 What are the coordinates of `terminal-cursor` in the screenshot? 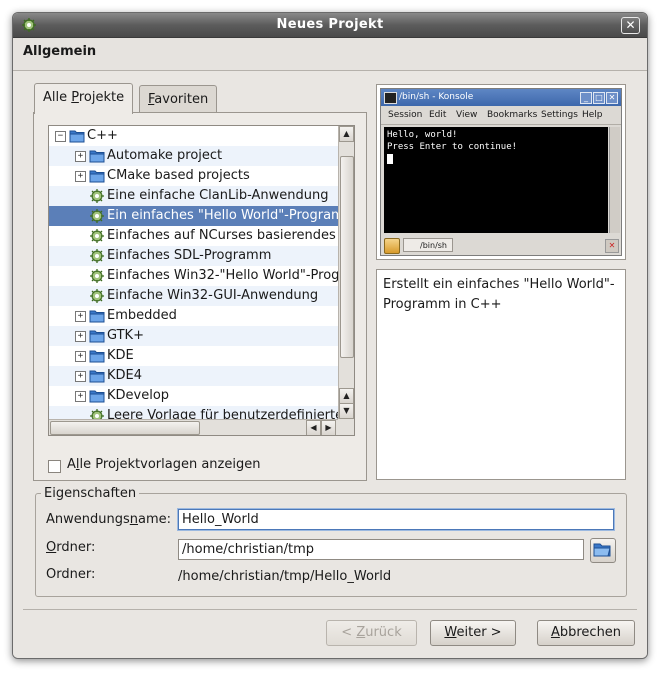 It's located at (390, 159).